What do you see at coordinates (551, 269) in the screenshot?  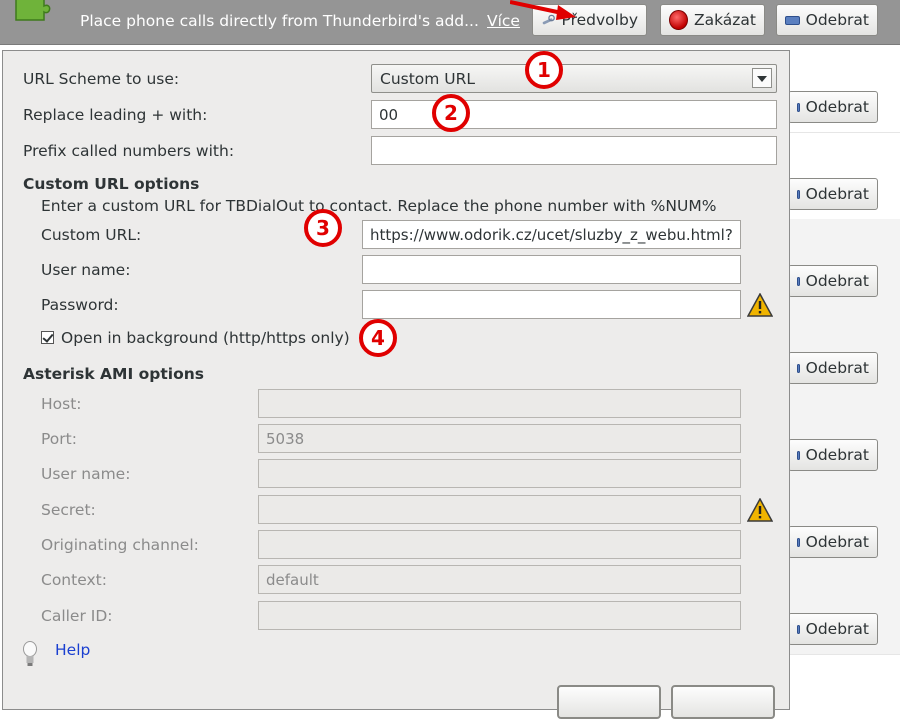 I see `username-input` at bounding box center [551, 269].